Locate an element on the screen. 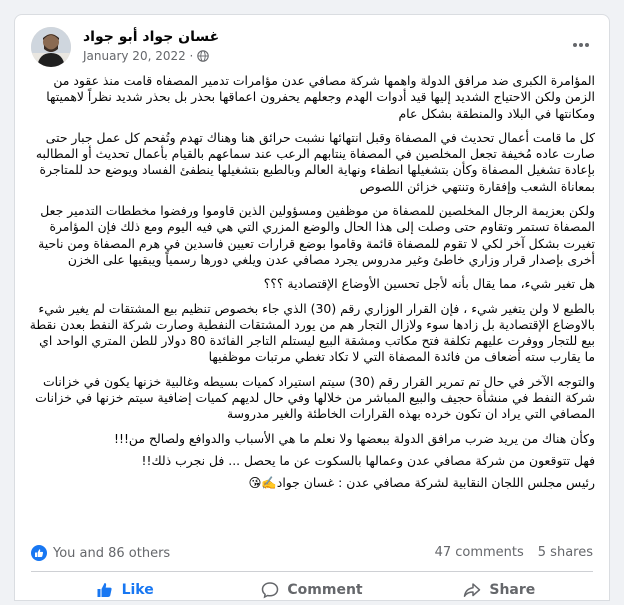 Image resolution: width=624 pixels, height=605 pixels. share-icon is located at coordinates (472, 590).